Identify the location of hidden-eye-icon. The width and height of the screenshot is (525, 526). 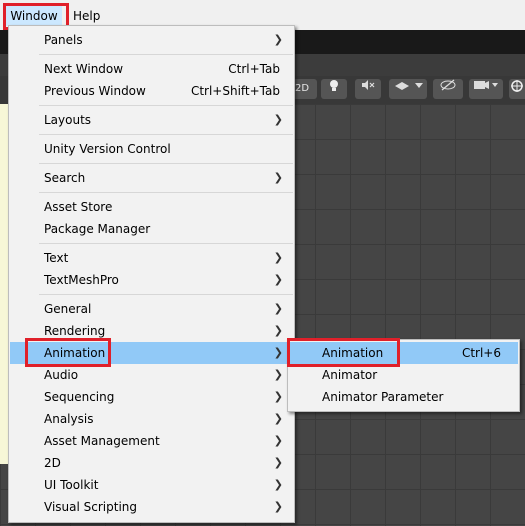
(448, 89).